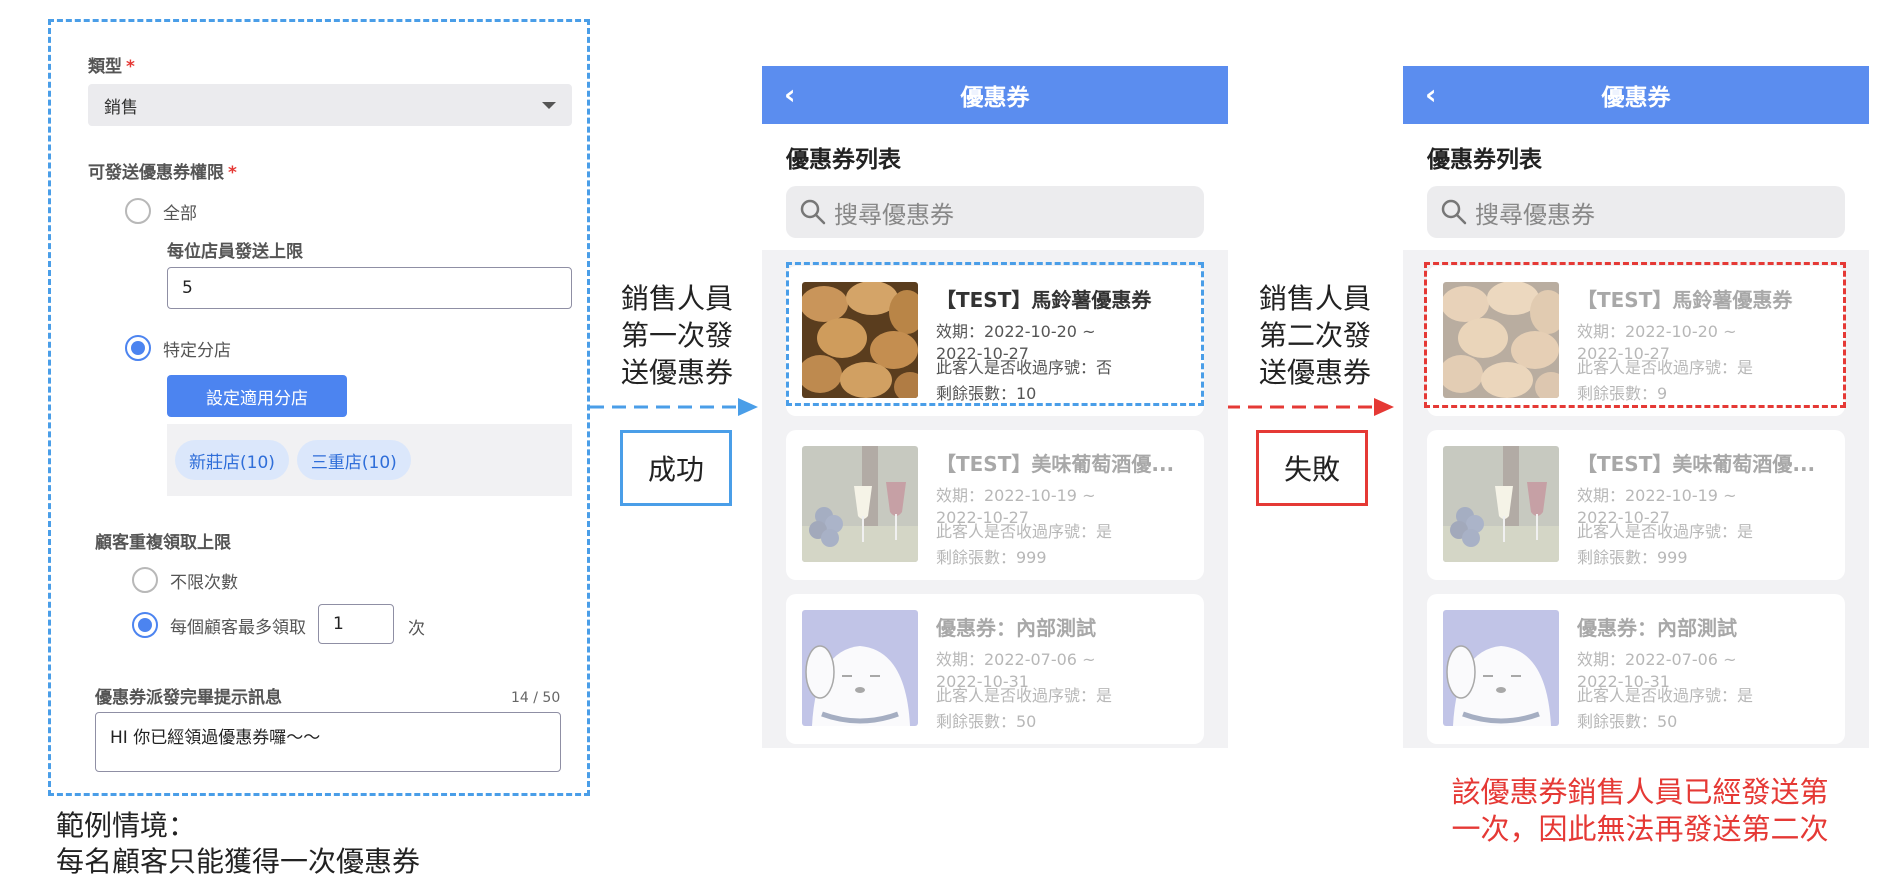 This screenshot has width=1890, height=880. Describe the element at coordinates (1640, 792) in the screenshot. I see `failure-note-line-1: 該優惠券銷售人員已經發送第` at that location.